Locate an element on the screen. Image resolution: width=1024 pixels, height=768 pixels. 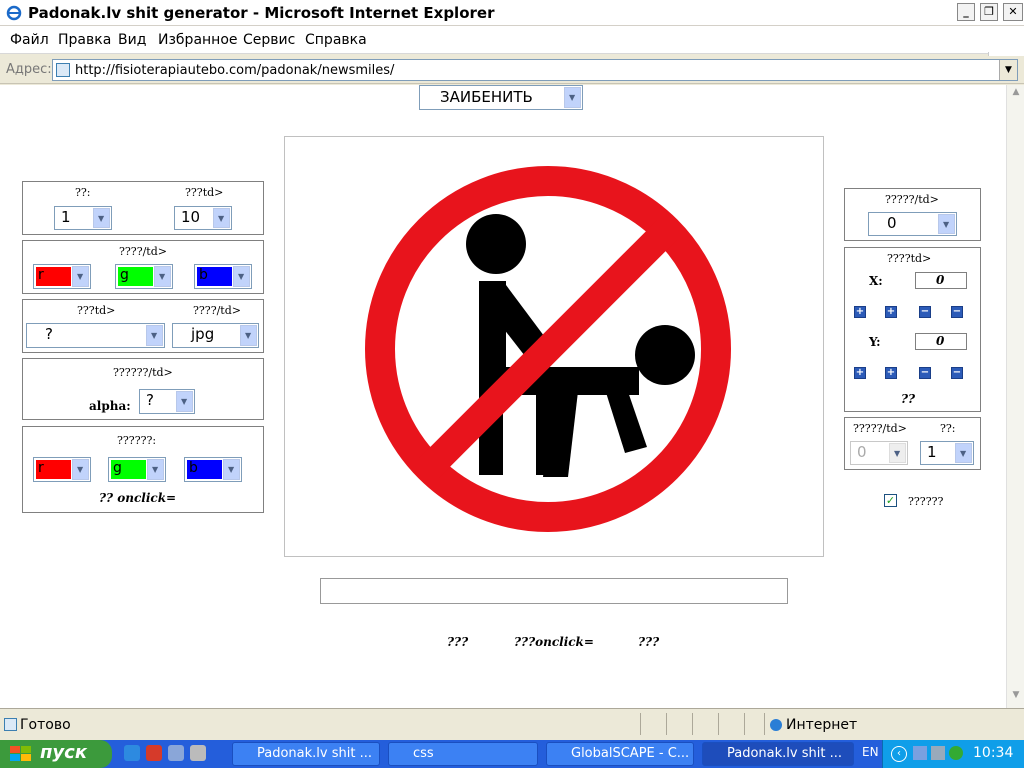
x-minus-button: − is located at coordinates (925, 312).